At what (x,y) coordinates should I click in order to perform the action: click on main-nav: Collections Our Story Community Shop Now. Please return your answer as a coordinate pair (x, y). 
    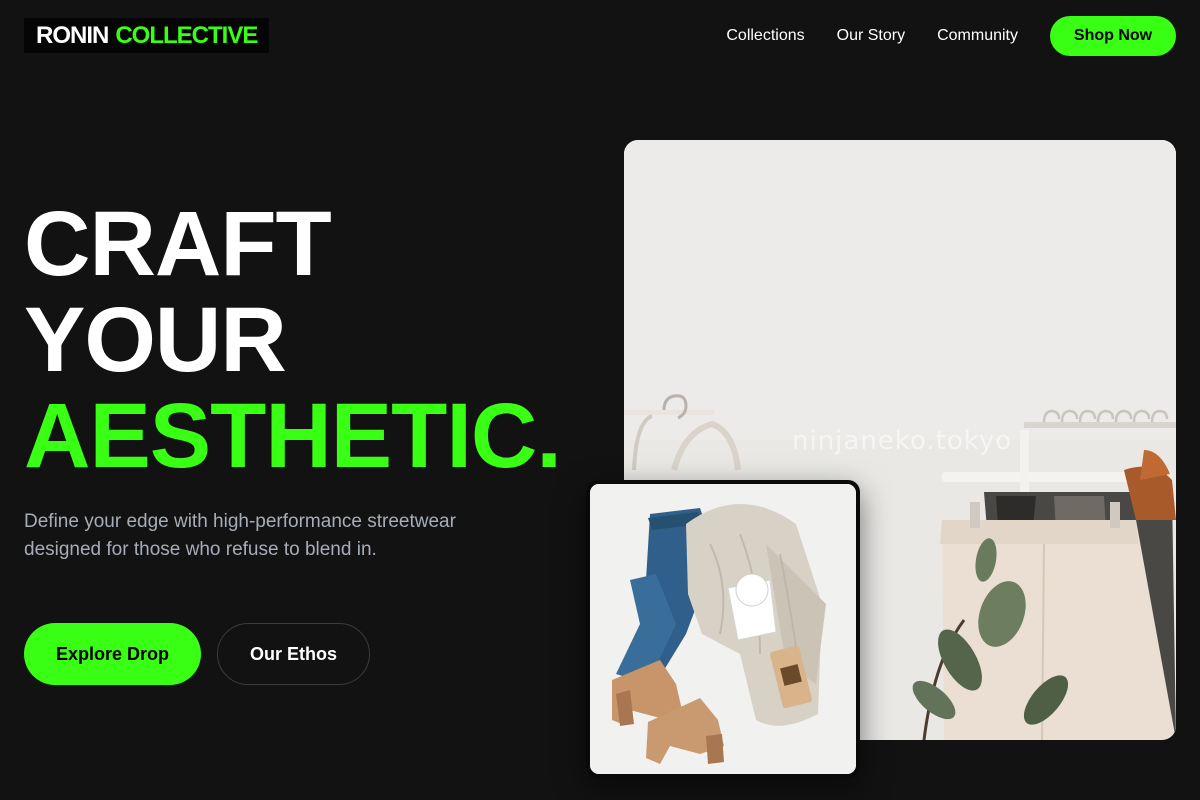
    Looking at the image, I should click on (951, 36).